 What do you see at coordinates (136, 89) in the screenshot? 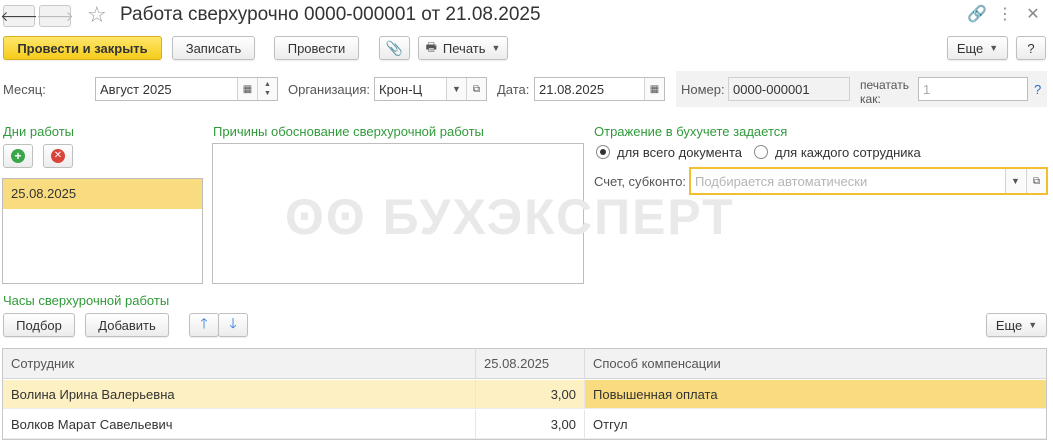
I see `month-value: Август 2025` at bounding box center [136, 89].